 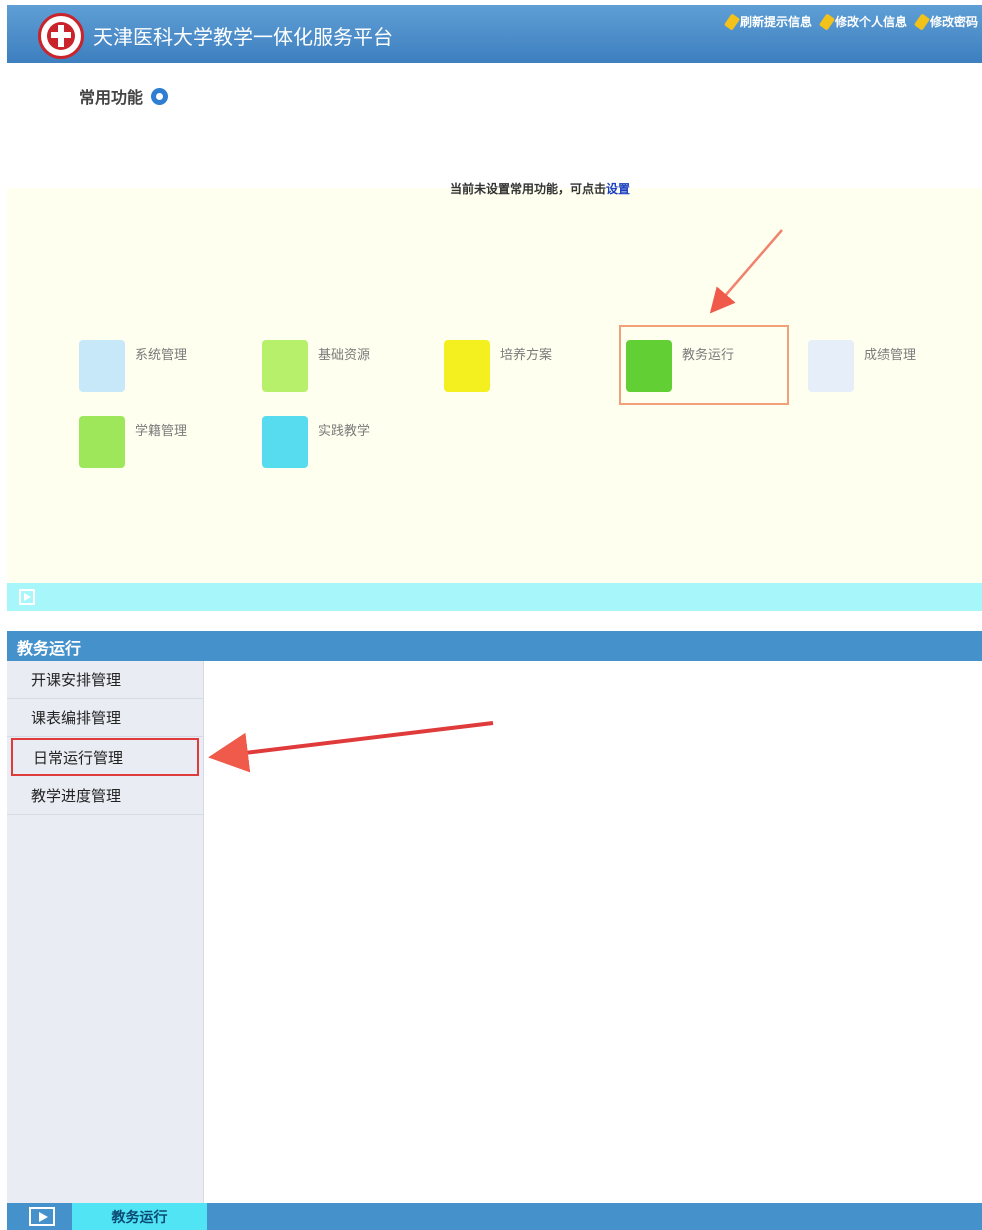 What do you see at coordinates (494, 646) in the screenshot?
I see `section-header: 教务运行` at bounding box center [494, 646].